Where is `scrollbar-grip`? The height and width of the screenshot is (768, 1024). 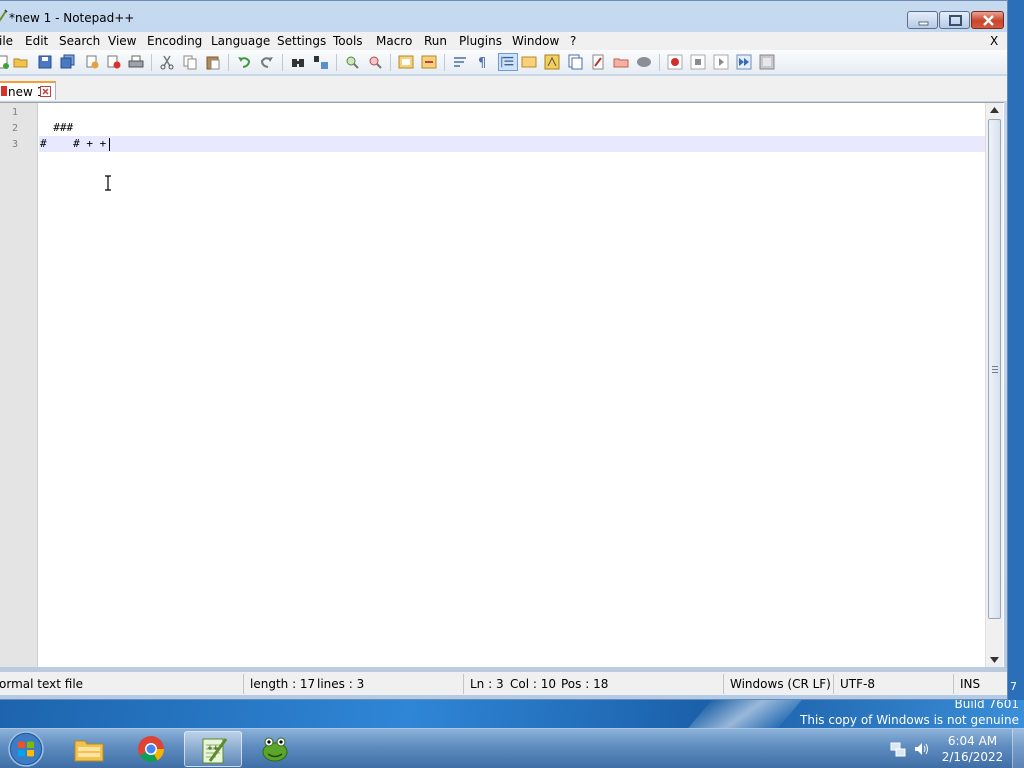
scrollbar-grip is located at coordinates (995, 369).